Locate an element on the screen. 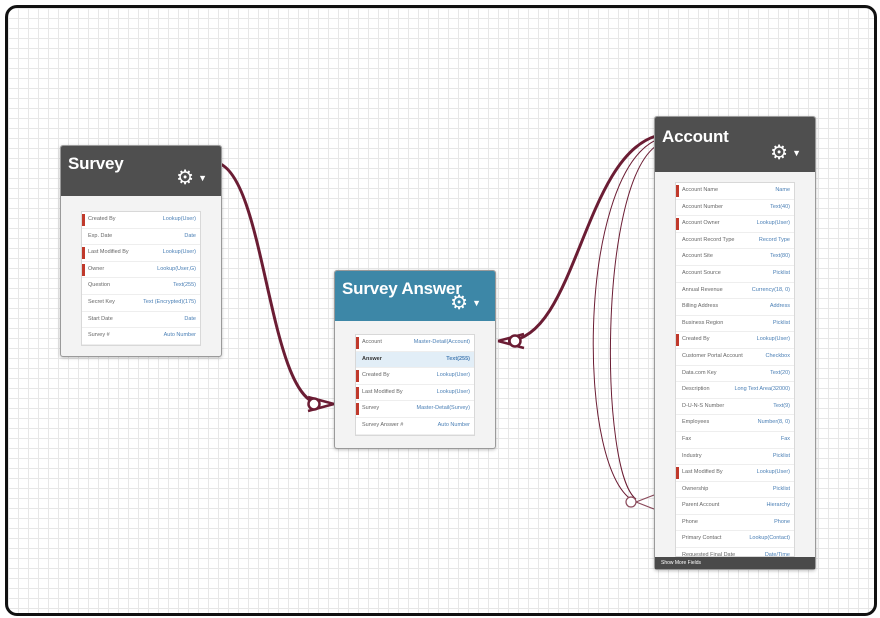  survey-header: Survey ⚙ ▼ is located at coordinates (141, 171).